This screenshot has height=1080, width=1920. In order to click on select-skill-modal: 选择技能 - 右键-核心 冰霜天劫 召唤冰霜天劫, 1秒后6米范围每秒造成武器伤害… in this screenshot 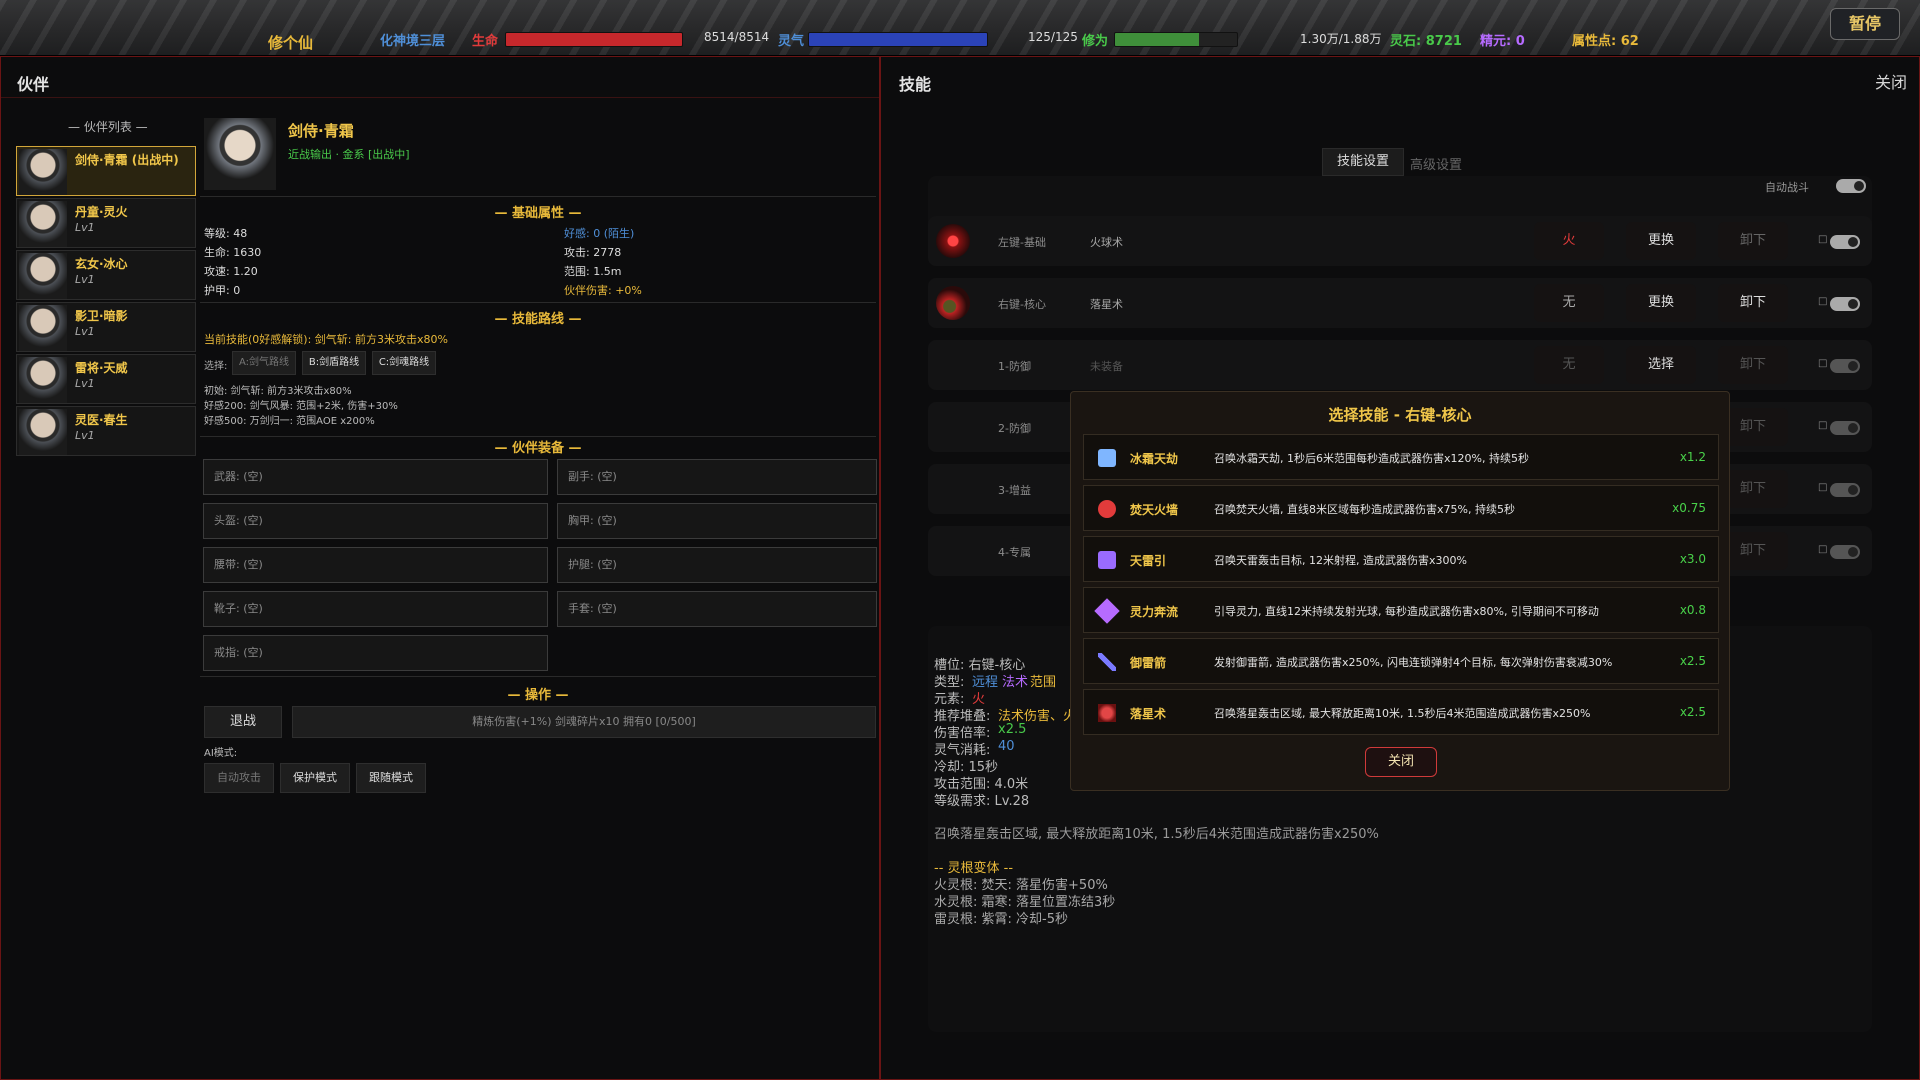, I will do `click(1400, 591)`.